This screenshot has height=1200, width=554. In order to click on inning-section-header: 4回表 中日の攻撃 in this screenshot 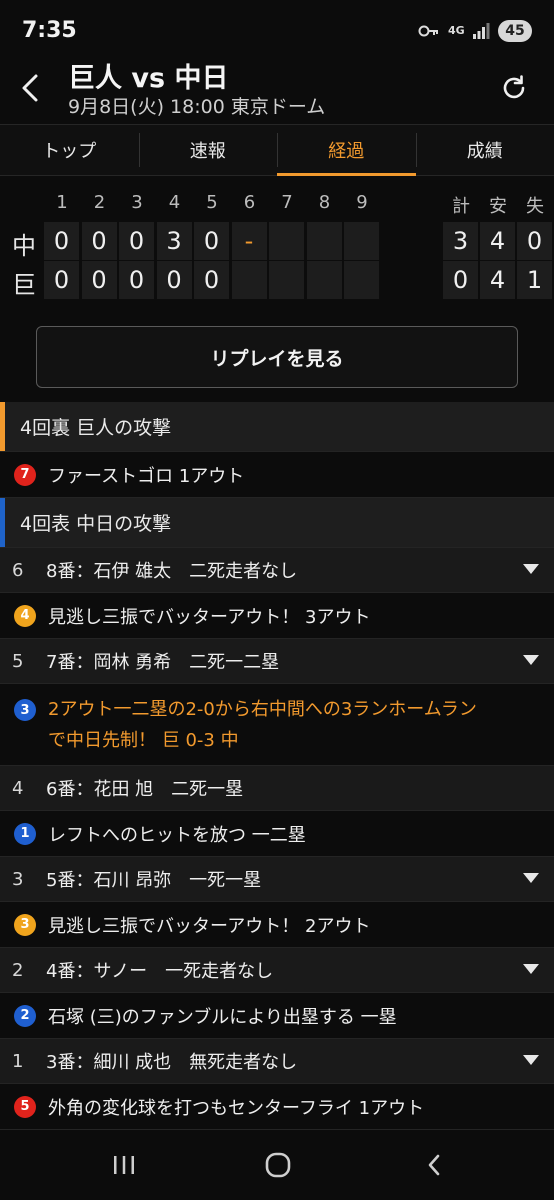, I will do `click(277, 523)`.